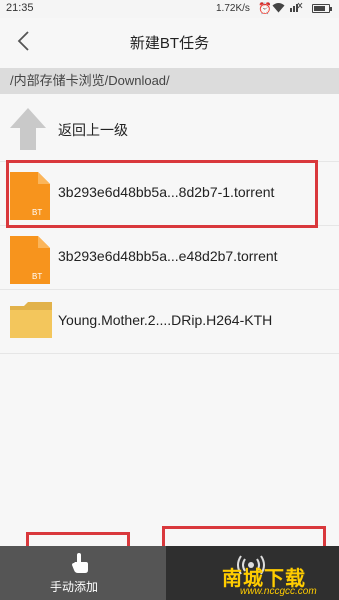  What do you see at coordinates (169, 81) in the screenshot?
I see `breadcrumb: /内部存储卡浏览/Download/` at bounding box center [169, 81].